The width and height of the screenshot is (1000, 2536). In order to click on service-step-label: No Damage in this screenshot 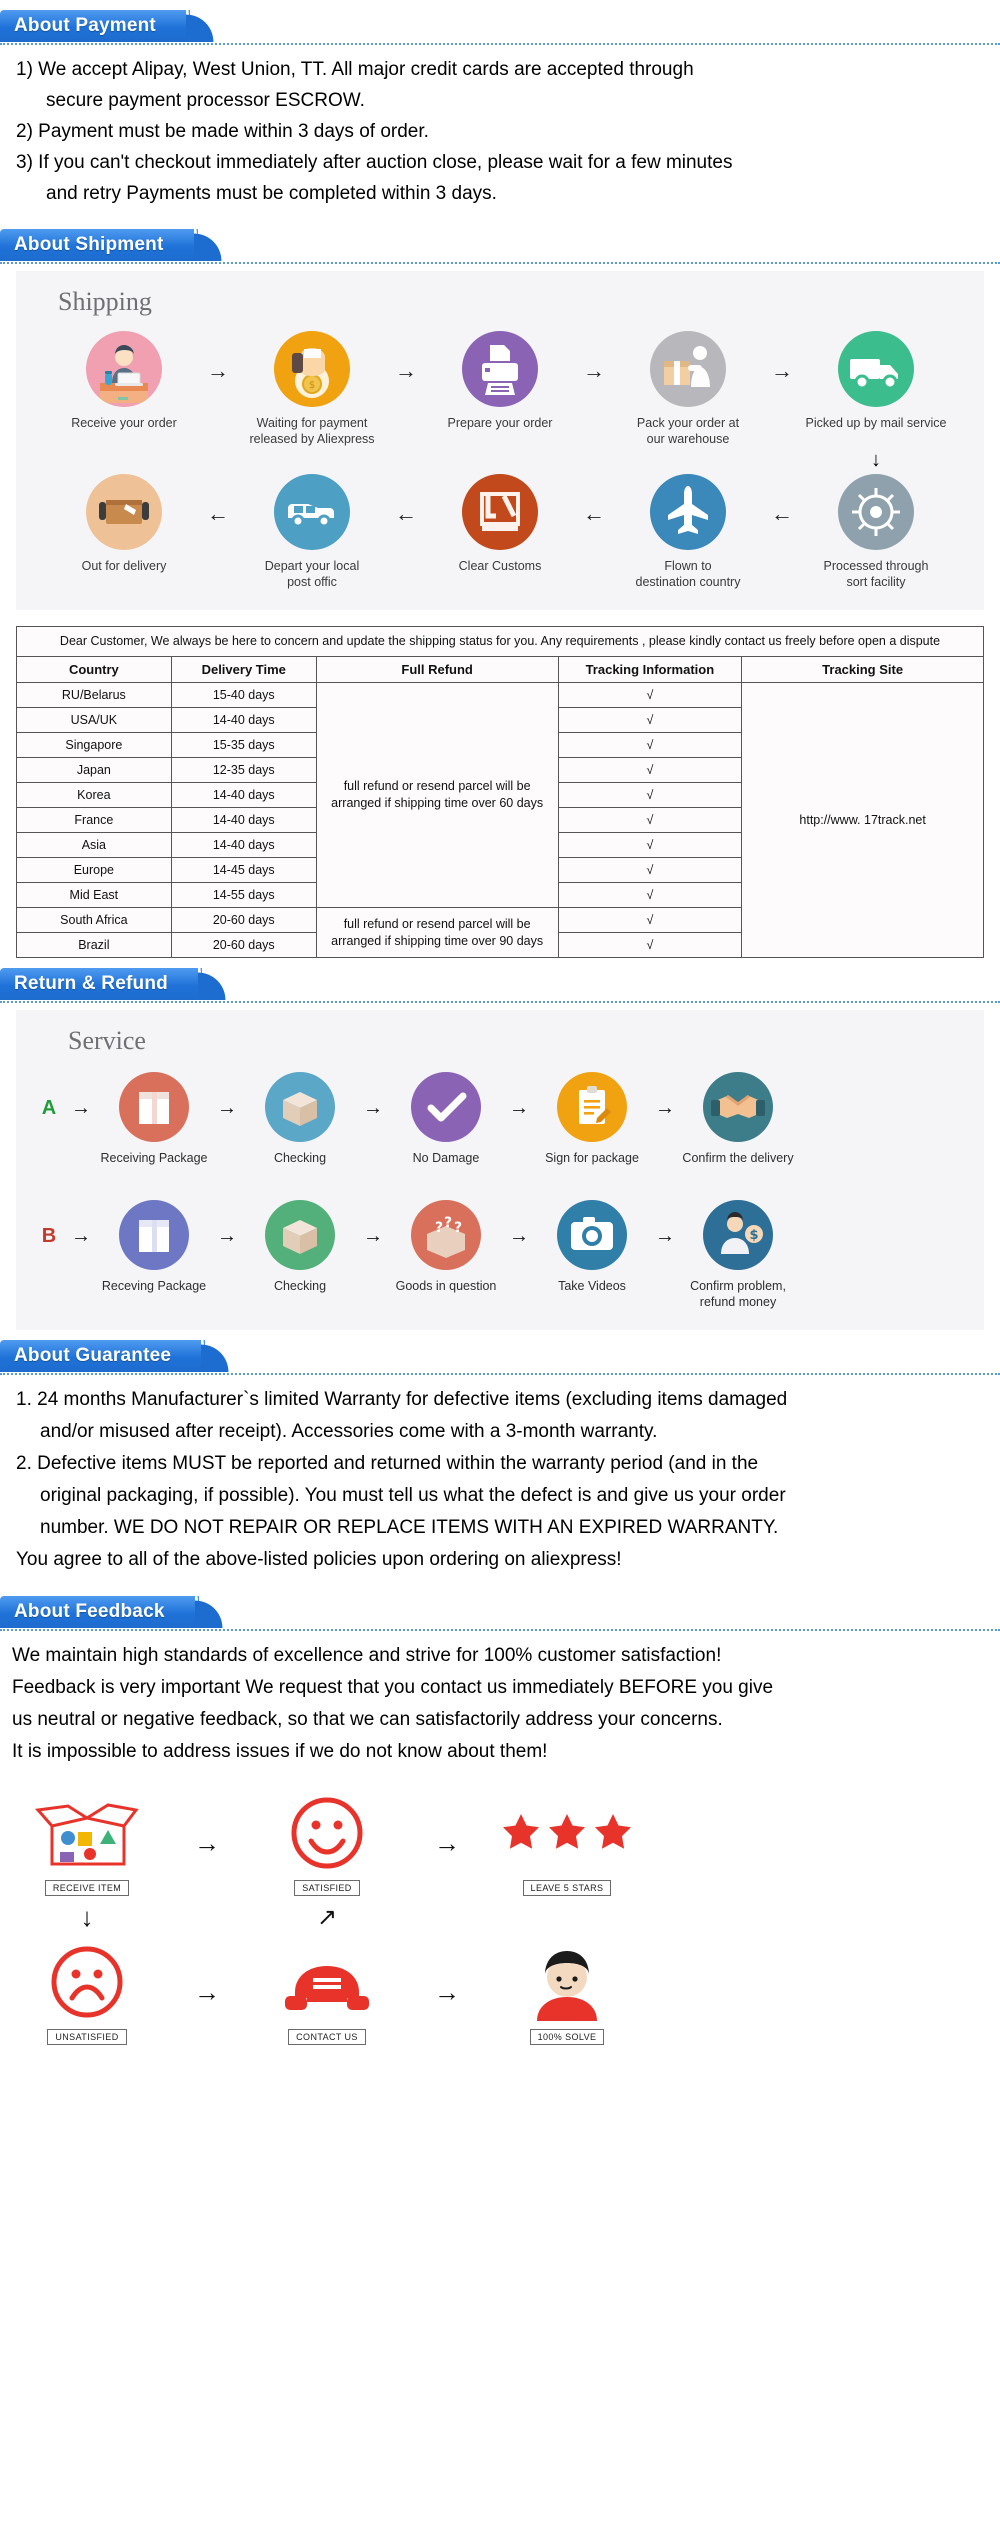, I will do `click(446, 1158)`.